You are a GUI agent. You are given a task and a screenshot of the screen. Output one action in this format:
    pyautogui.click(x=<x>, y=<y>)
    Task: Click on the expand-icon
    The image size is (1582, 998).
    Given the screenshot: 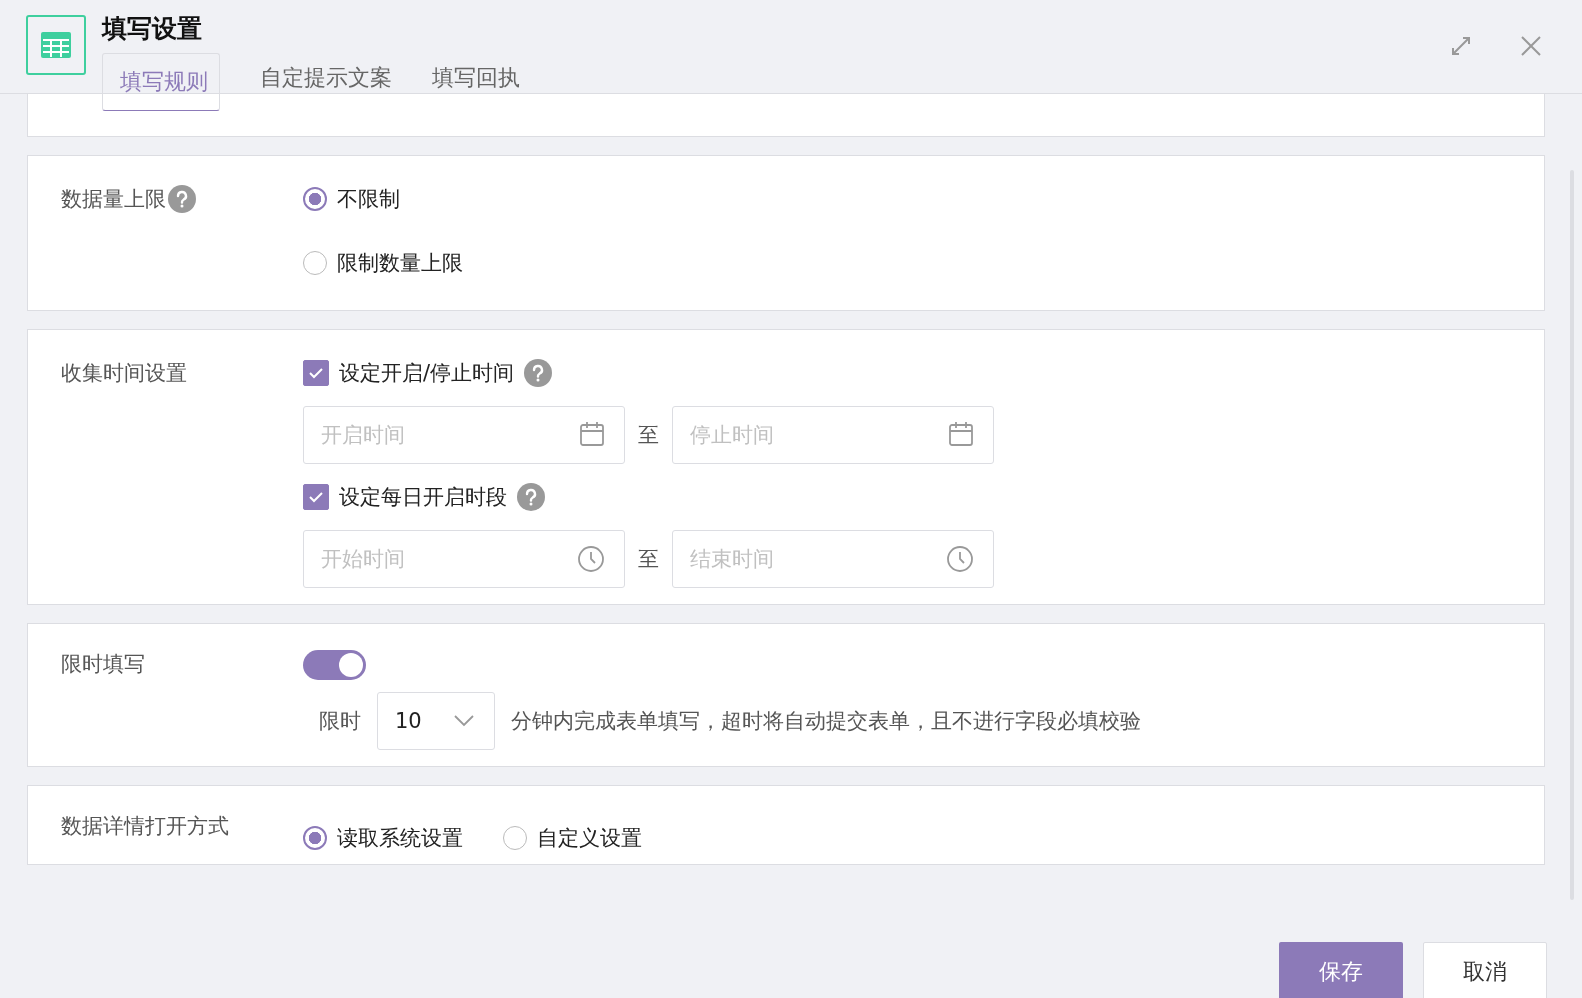 What is the action you would take?
    pyautogui.click(x=1461, y=46)
    